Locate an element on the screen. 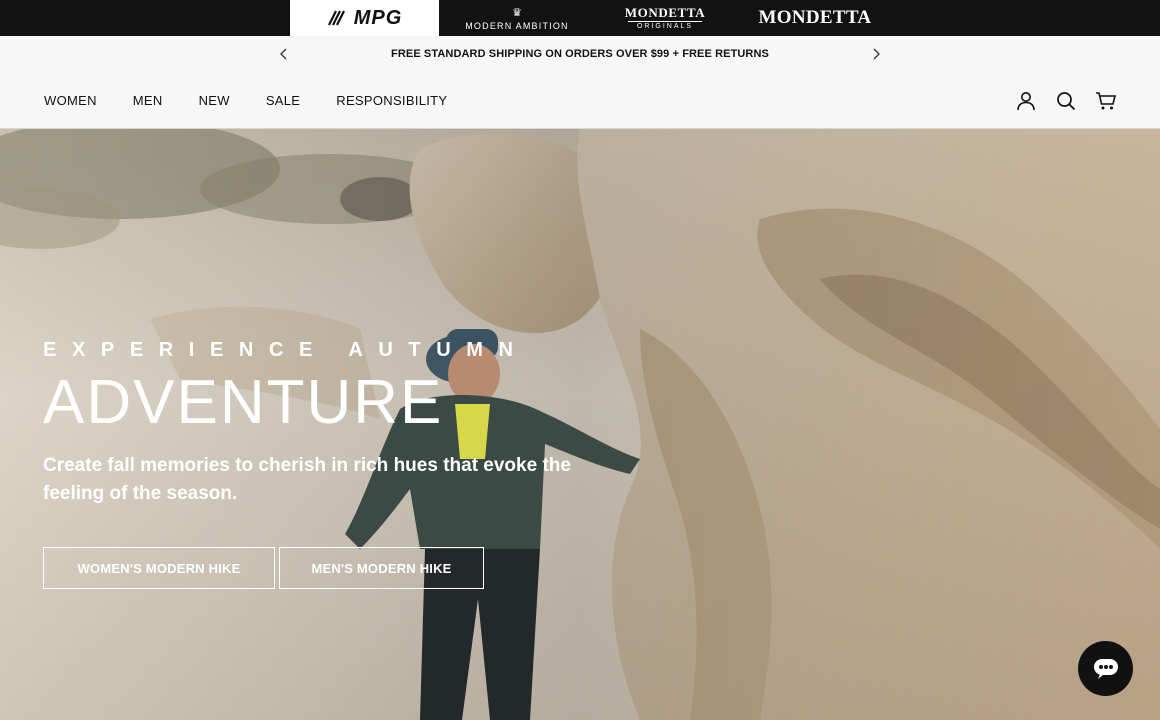 Image resolution: width=1160 pixels, height=720 pixels. chevron-right-icon is located at coordinates (876, 54).